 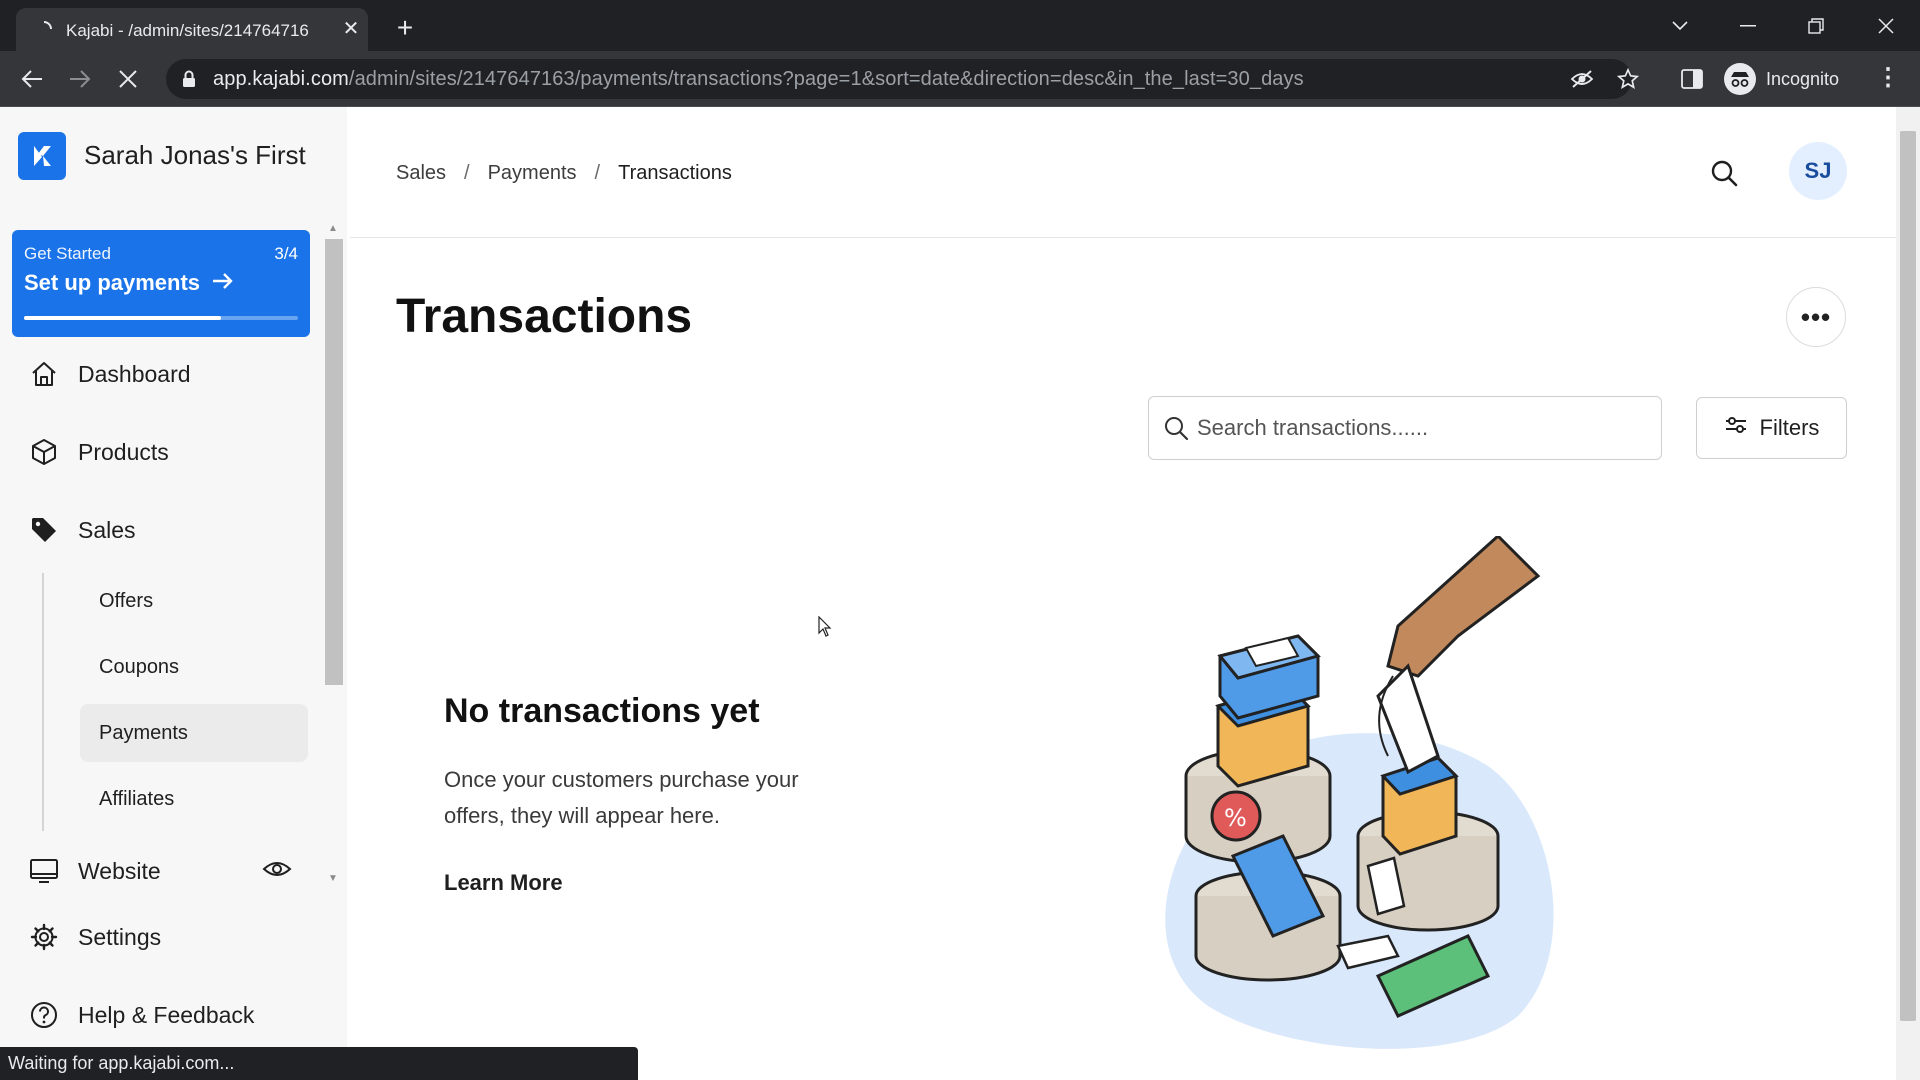 What do you see at coordinates (532, 173) in the screenshot?
I see `breadcrumb-payments: Payments` at bounding box center [532, 173].